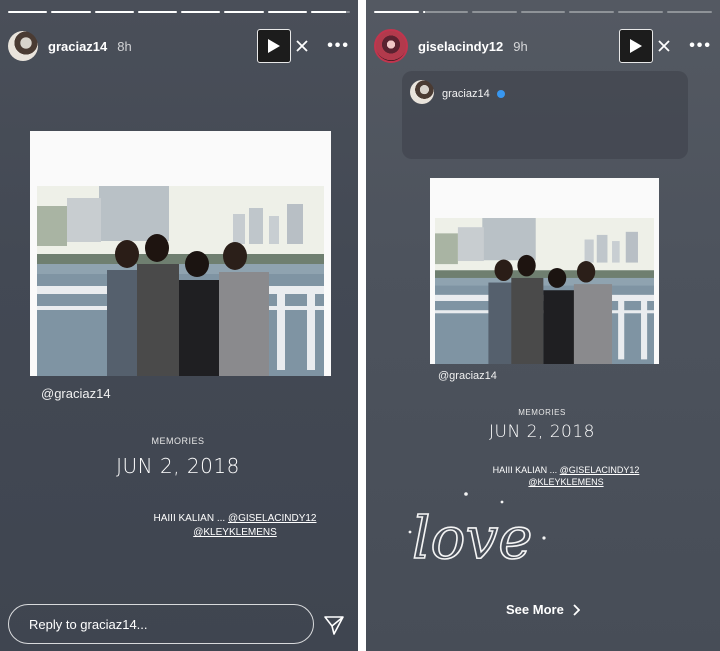 This screenshot has width=720, height=651. Describe the element at coordinates (472, 538) in the screenshot. I see `svg-text: love` at that location.